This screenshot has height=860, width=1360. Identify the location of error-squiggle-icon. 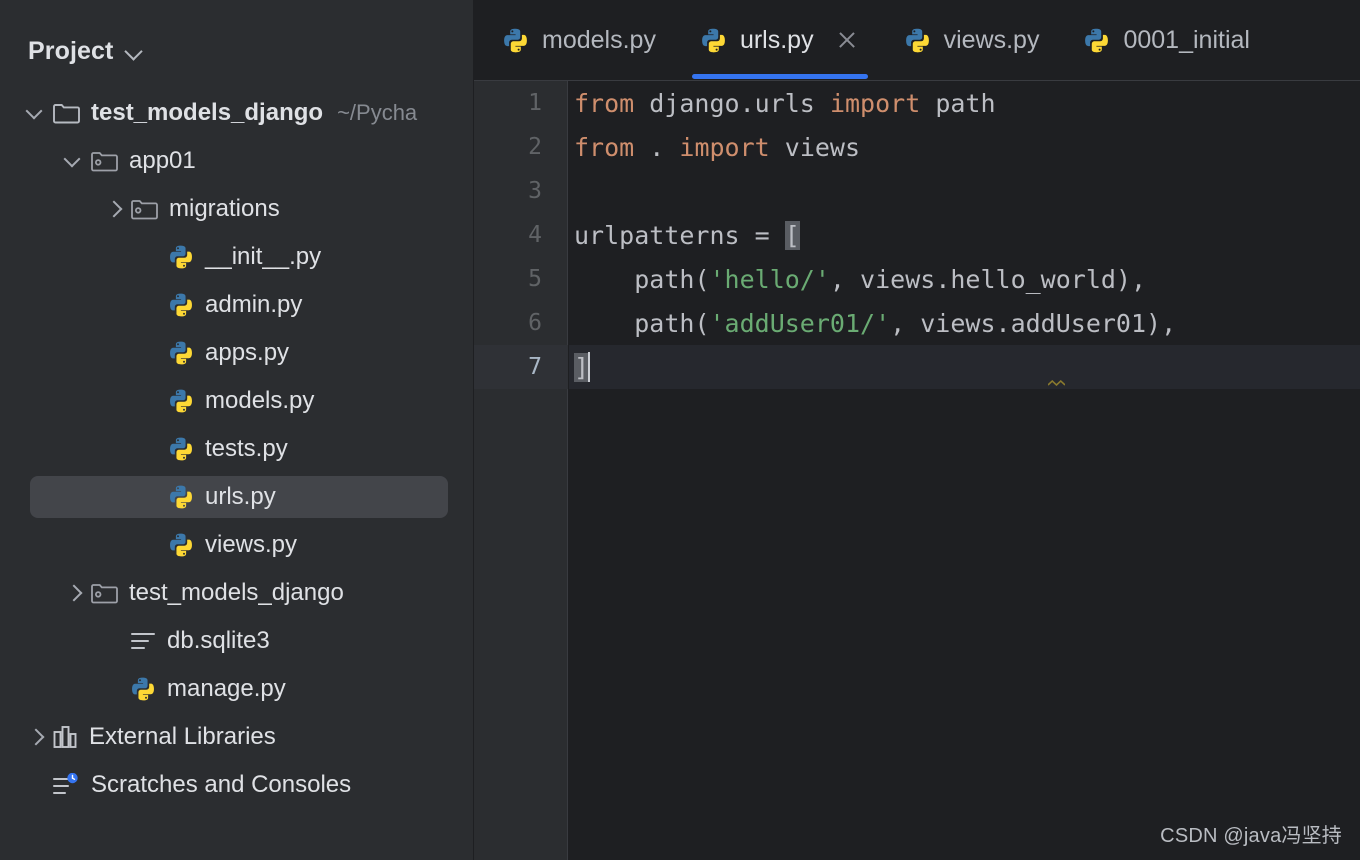
(1056, 383).